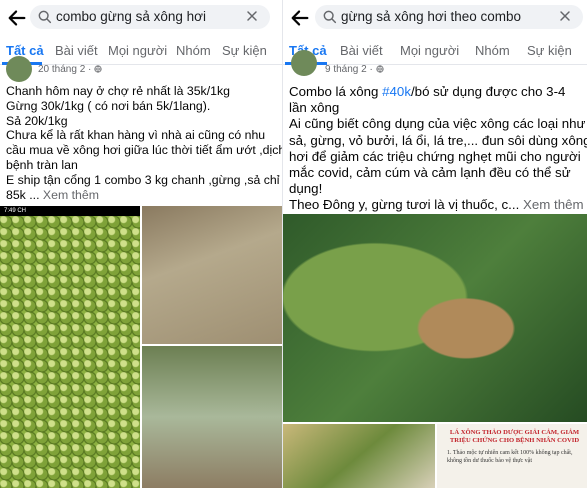 The height and width of the screenshot is (488, 587). What do you see at coordinates (42, 164) in the screenshot?
I see `post-line: bệnh tràn lan` at bounding box center [42, 164].